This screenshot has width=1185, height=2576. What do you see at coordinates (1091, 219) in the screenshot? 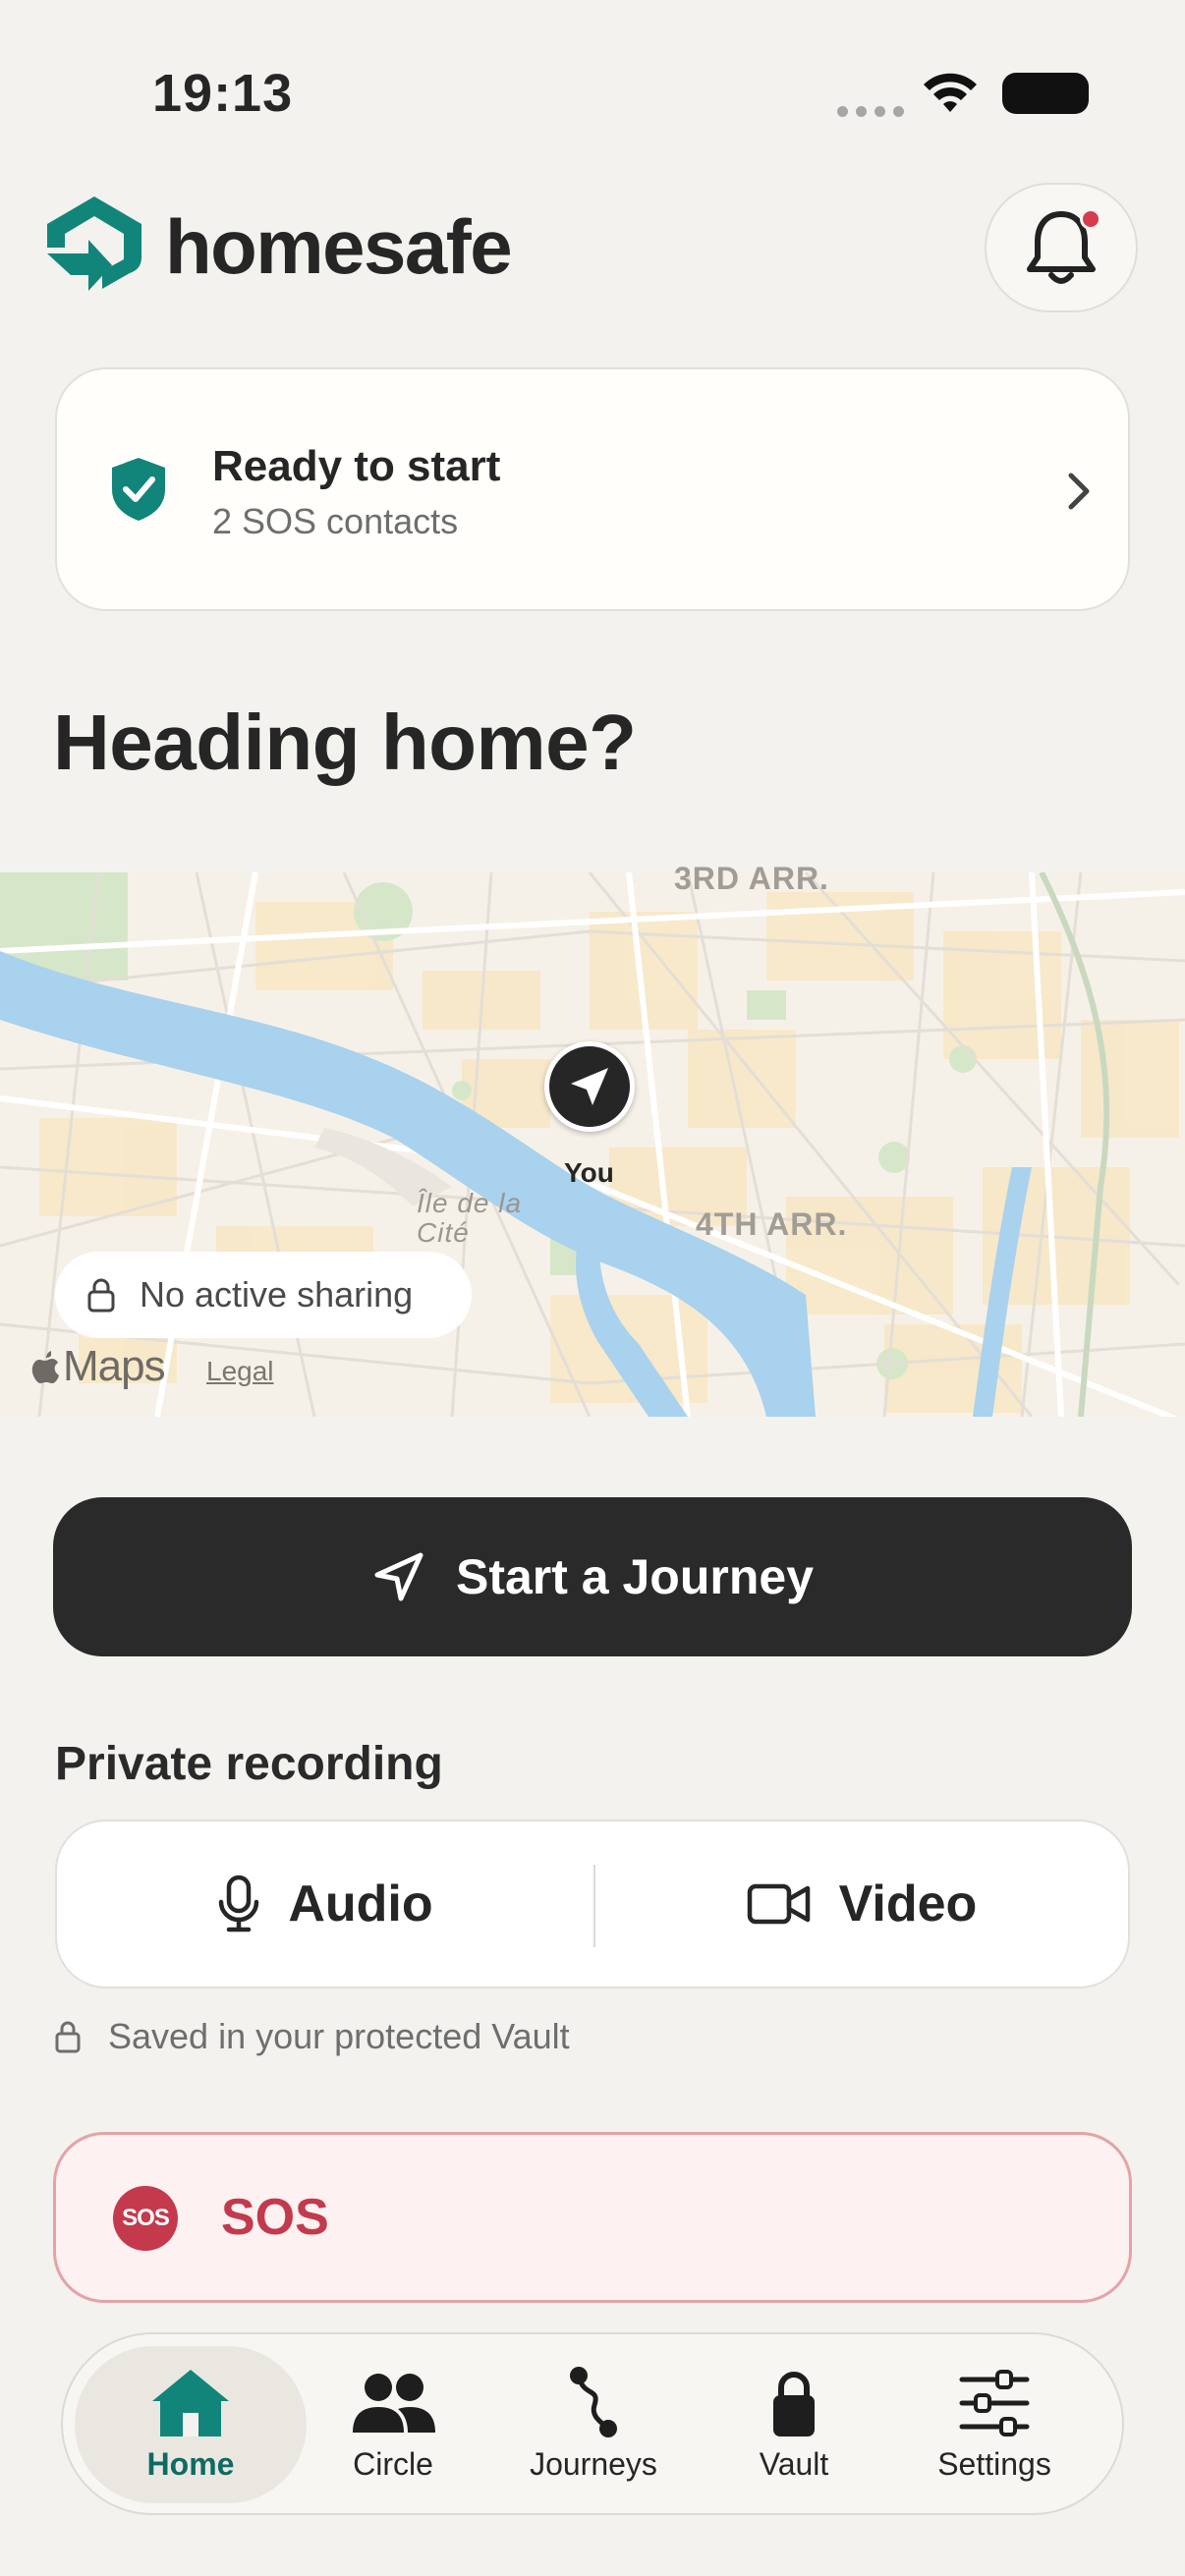
I see `unread-badge` at bounding box center [1091, 219].